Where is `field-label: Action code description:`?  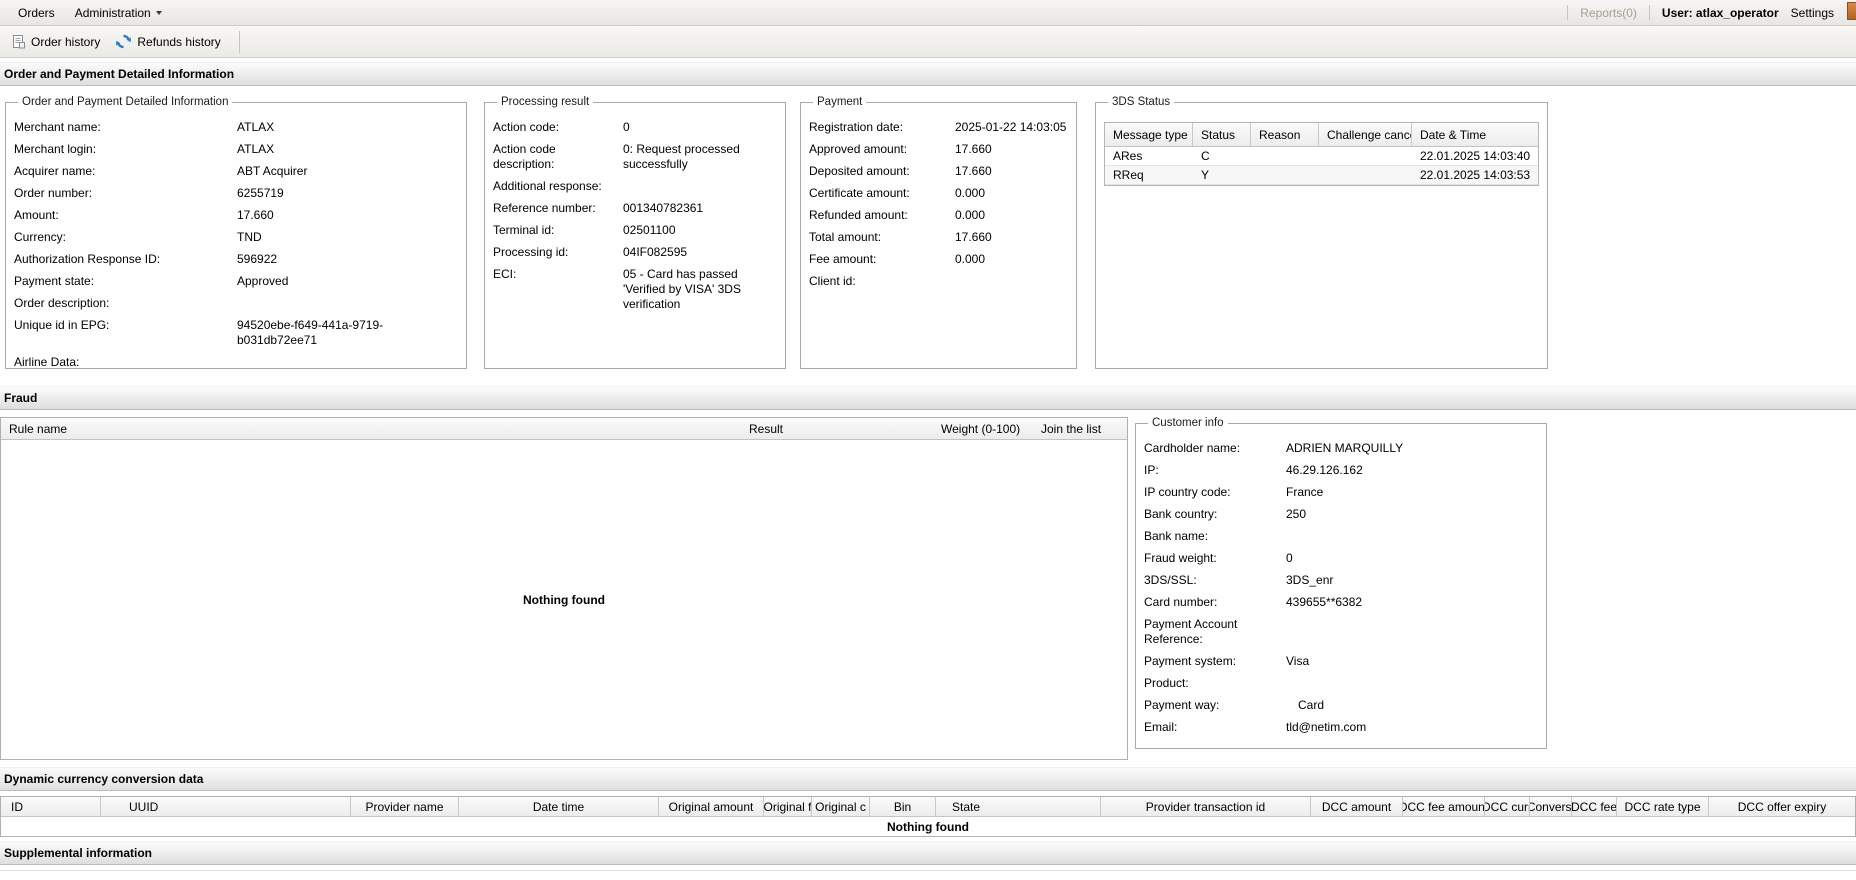 field-label: Action code description: is located at coordinates (524, 156).